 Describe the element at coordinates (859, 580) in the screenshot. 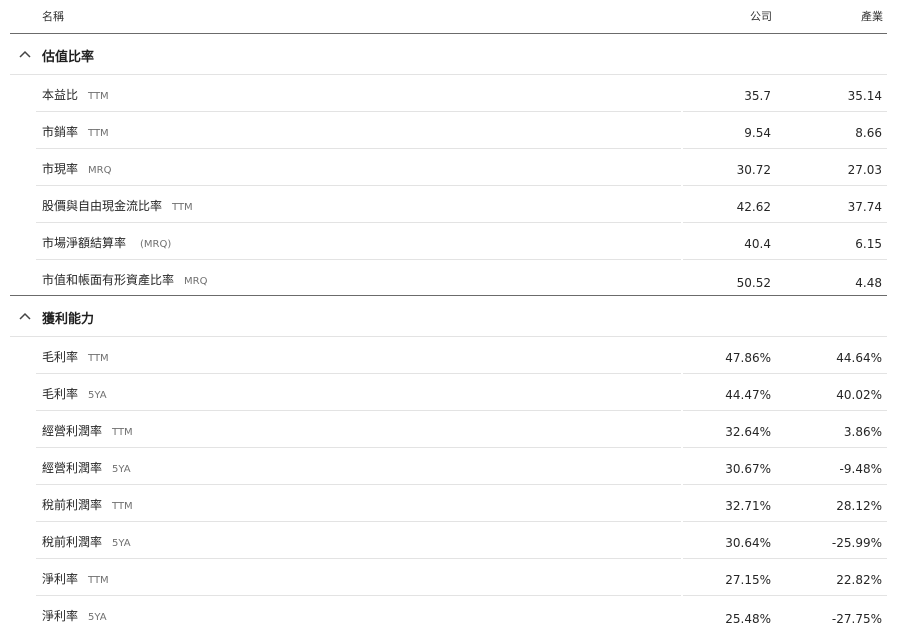

I see `industry-value: 22.82%` at that location.